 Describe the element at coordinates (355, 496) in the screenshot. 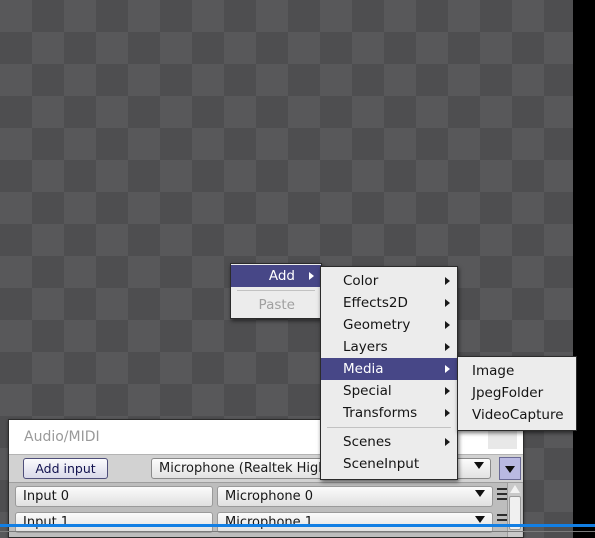

I see `input-device-select: Microphone 0` at that location.